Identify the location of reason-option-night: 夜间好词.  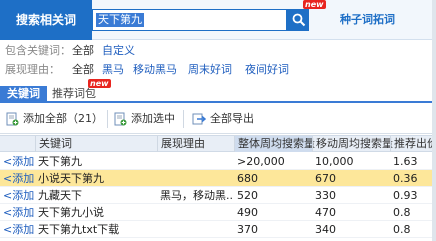
(267, 70).